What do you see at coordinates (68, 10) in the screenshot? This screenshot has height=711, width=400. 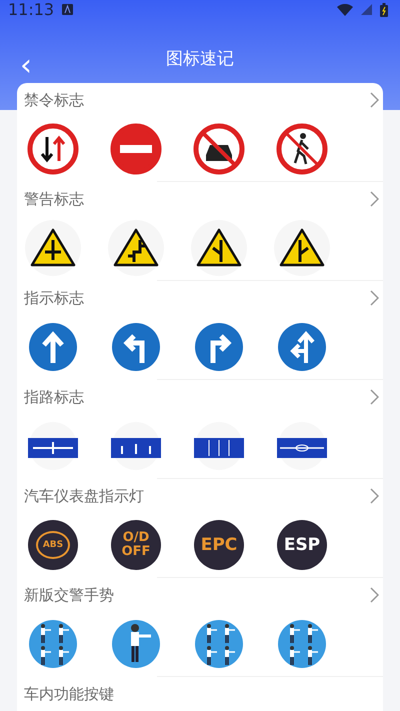 I see `notification-icon` at bounding box center [68, 10].